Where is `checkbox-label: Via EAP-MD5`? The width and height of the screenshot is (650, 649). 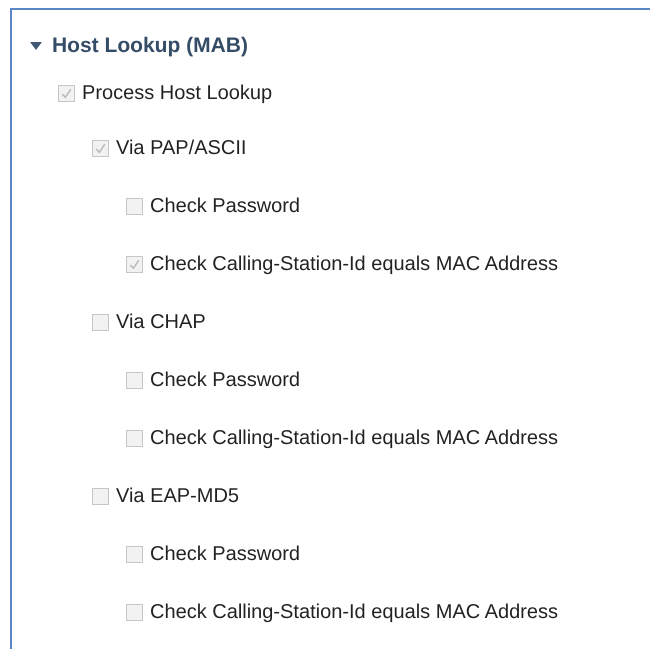 checkbox-label: Via EAP-MD5 is located at coordinates (178, 496).